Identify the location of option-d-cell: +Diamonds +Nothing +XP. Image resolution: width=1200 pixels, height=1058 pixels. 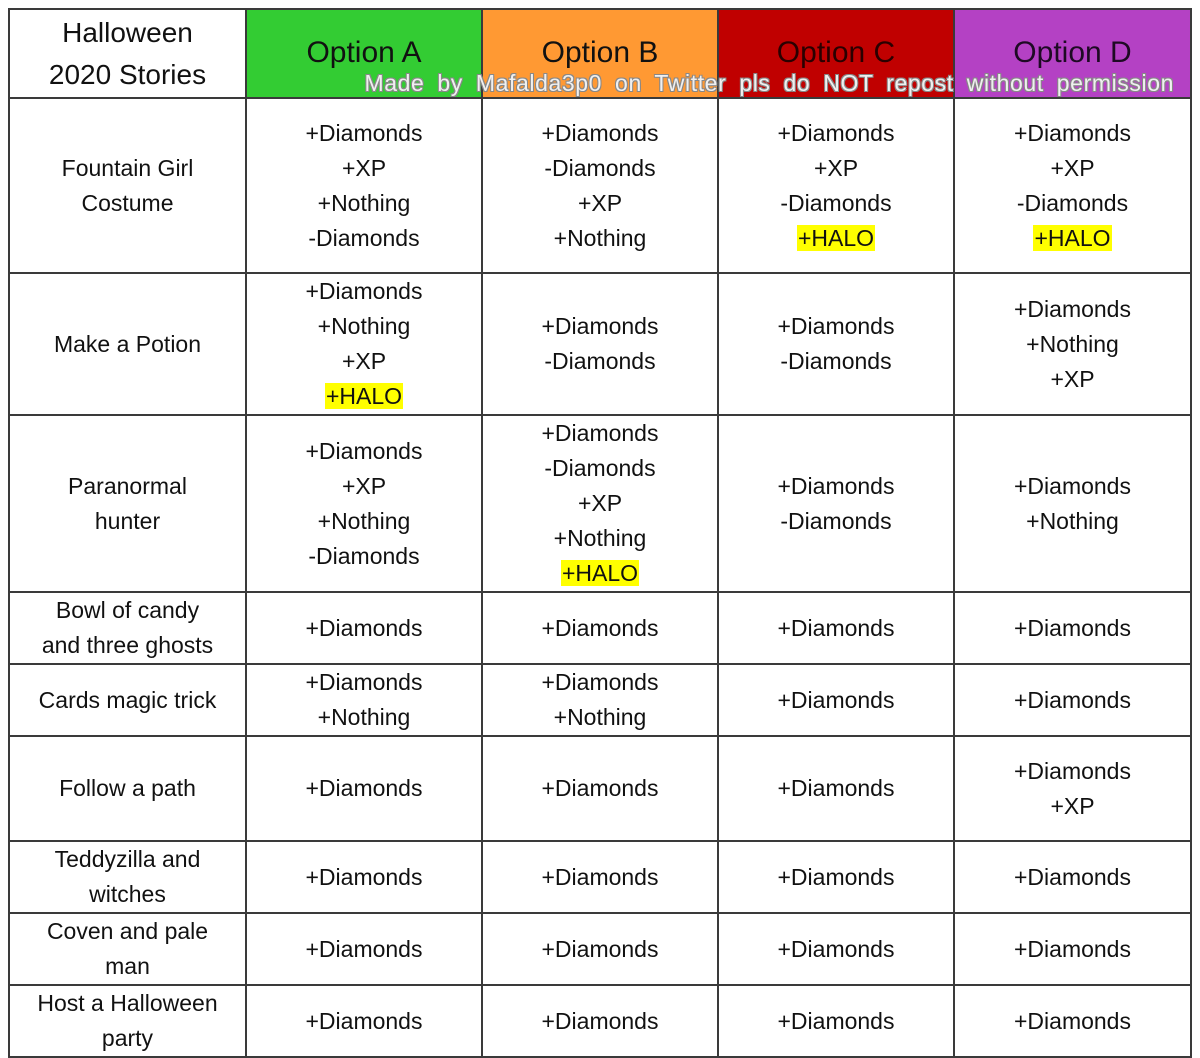
(1072, 344).